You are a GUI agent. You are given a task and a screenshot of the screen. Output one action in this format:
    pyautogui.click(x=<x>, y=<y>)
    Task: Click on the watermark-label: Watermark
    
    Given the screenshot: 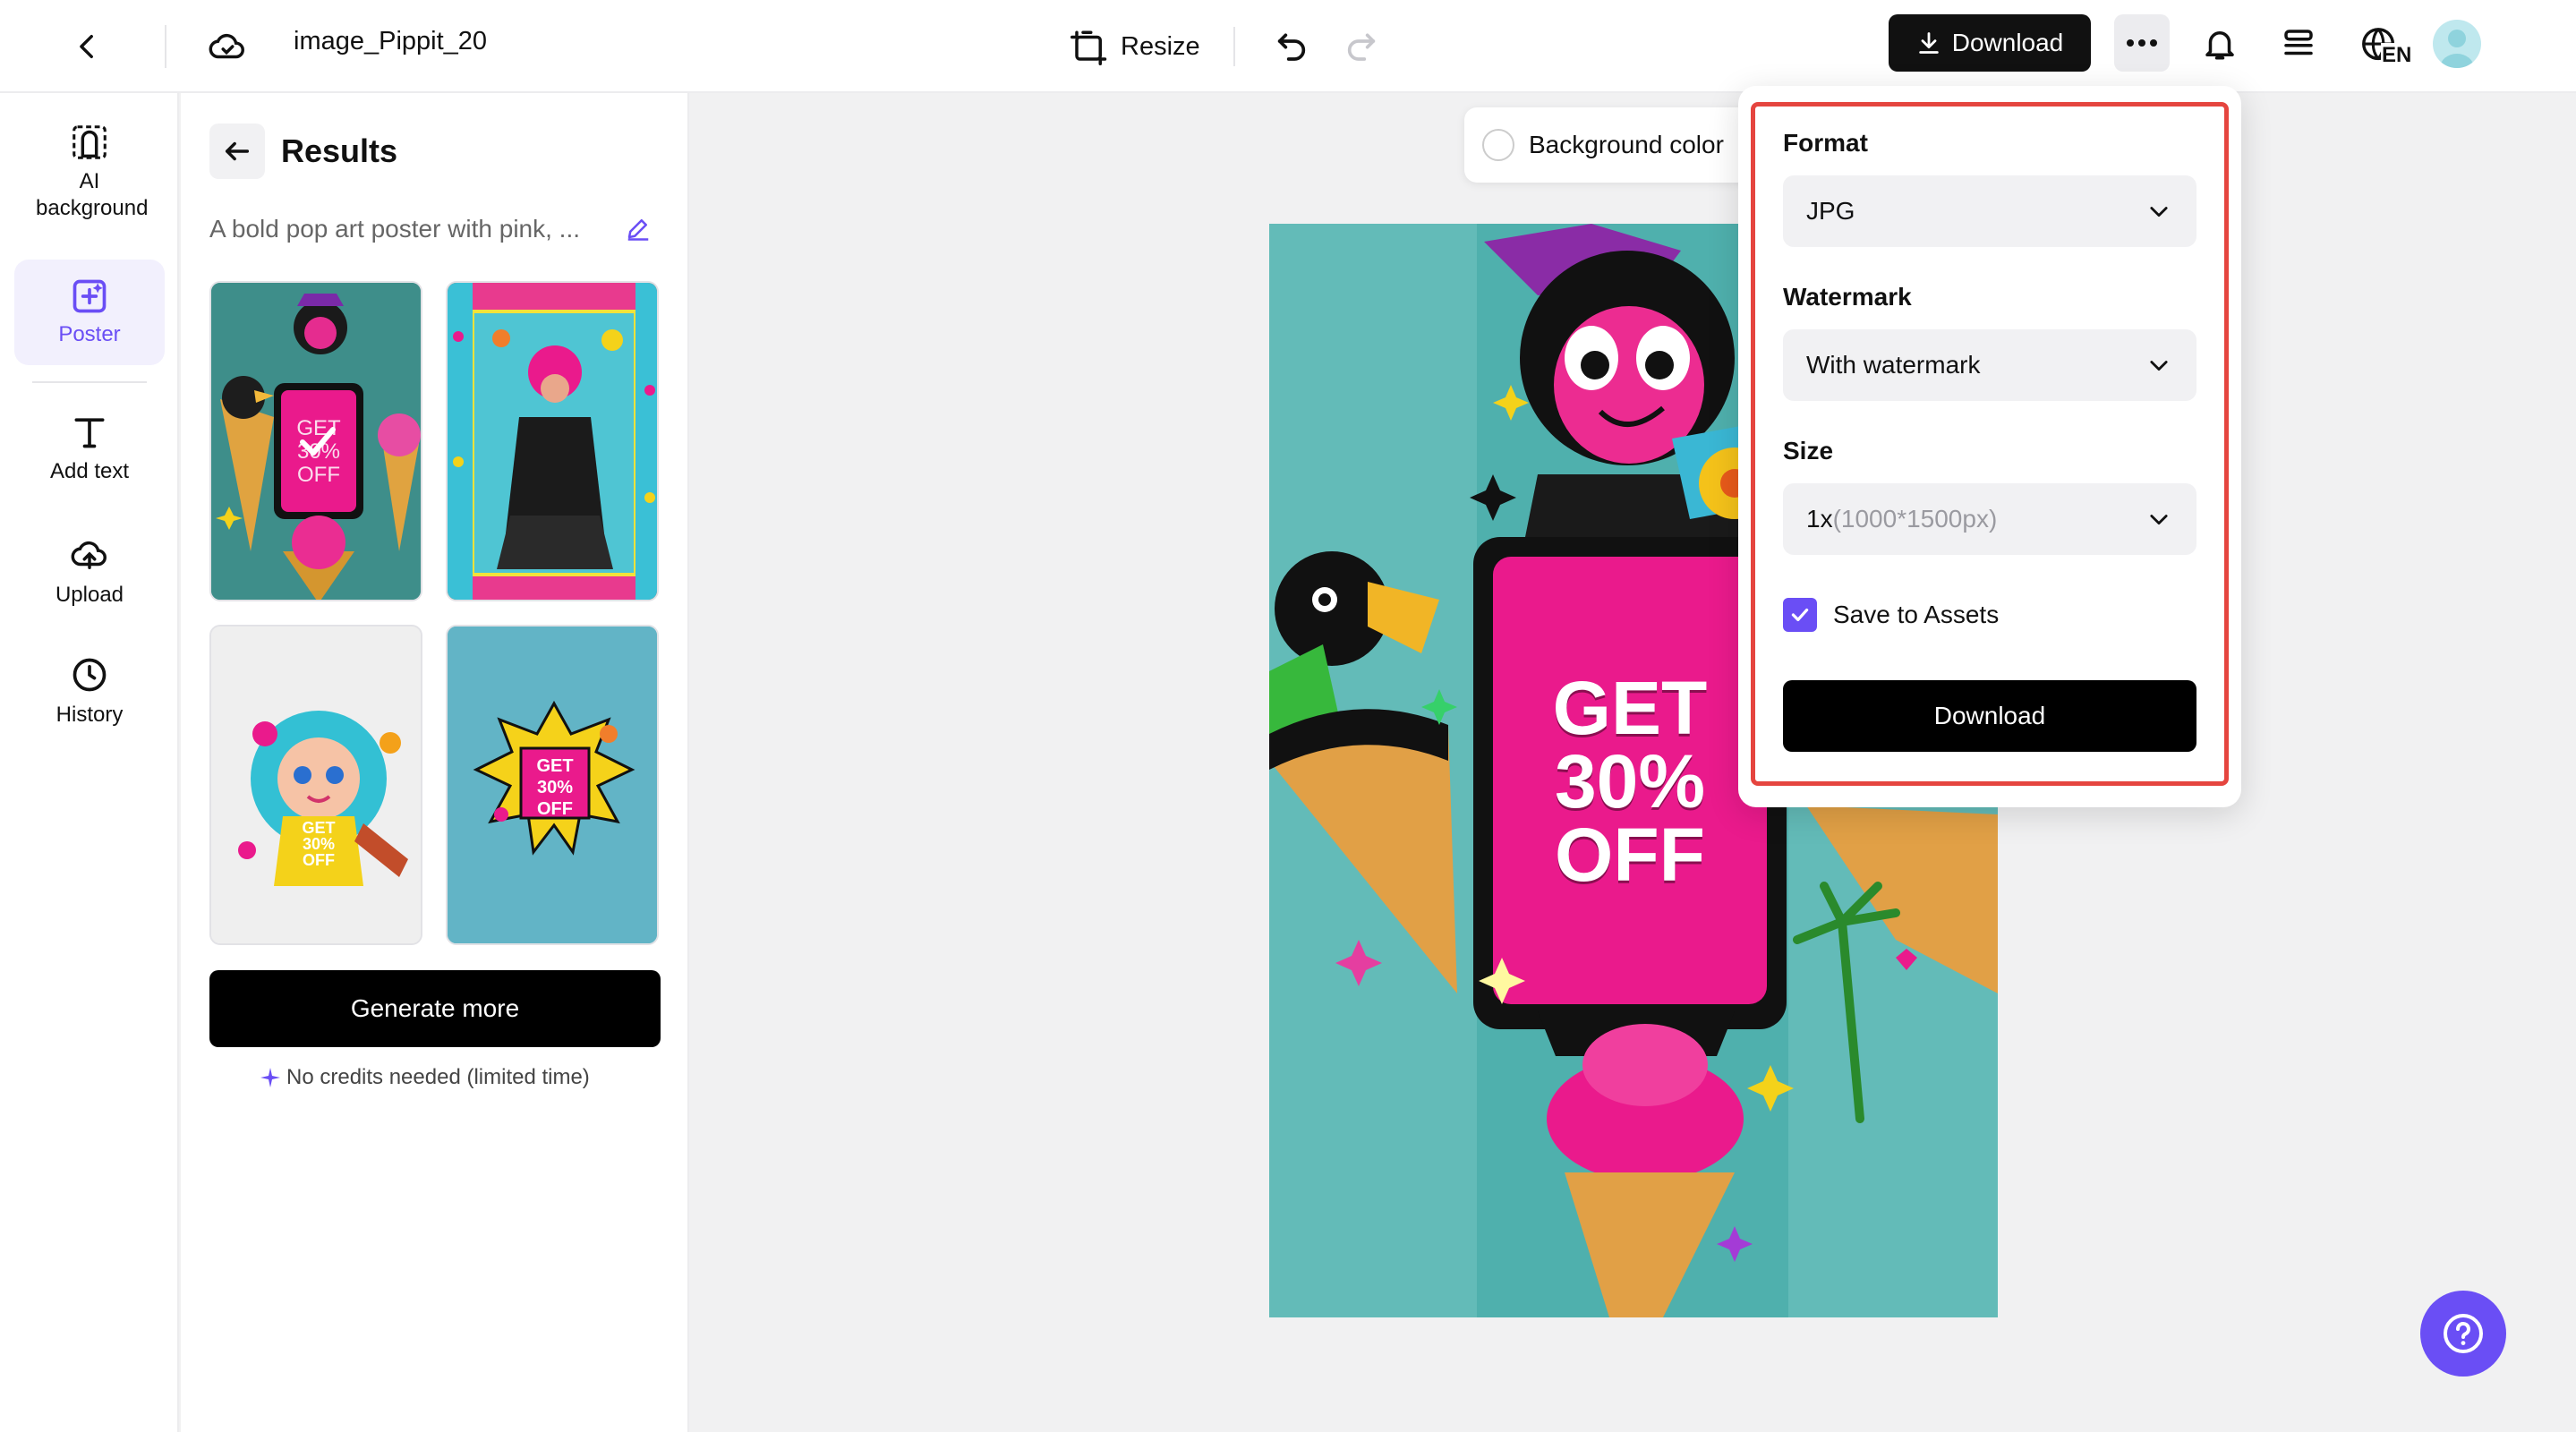 What is the action you would take?
    pyautogui.click(x=1847, y=297)
    